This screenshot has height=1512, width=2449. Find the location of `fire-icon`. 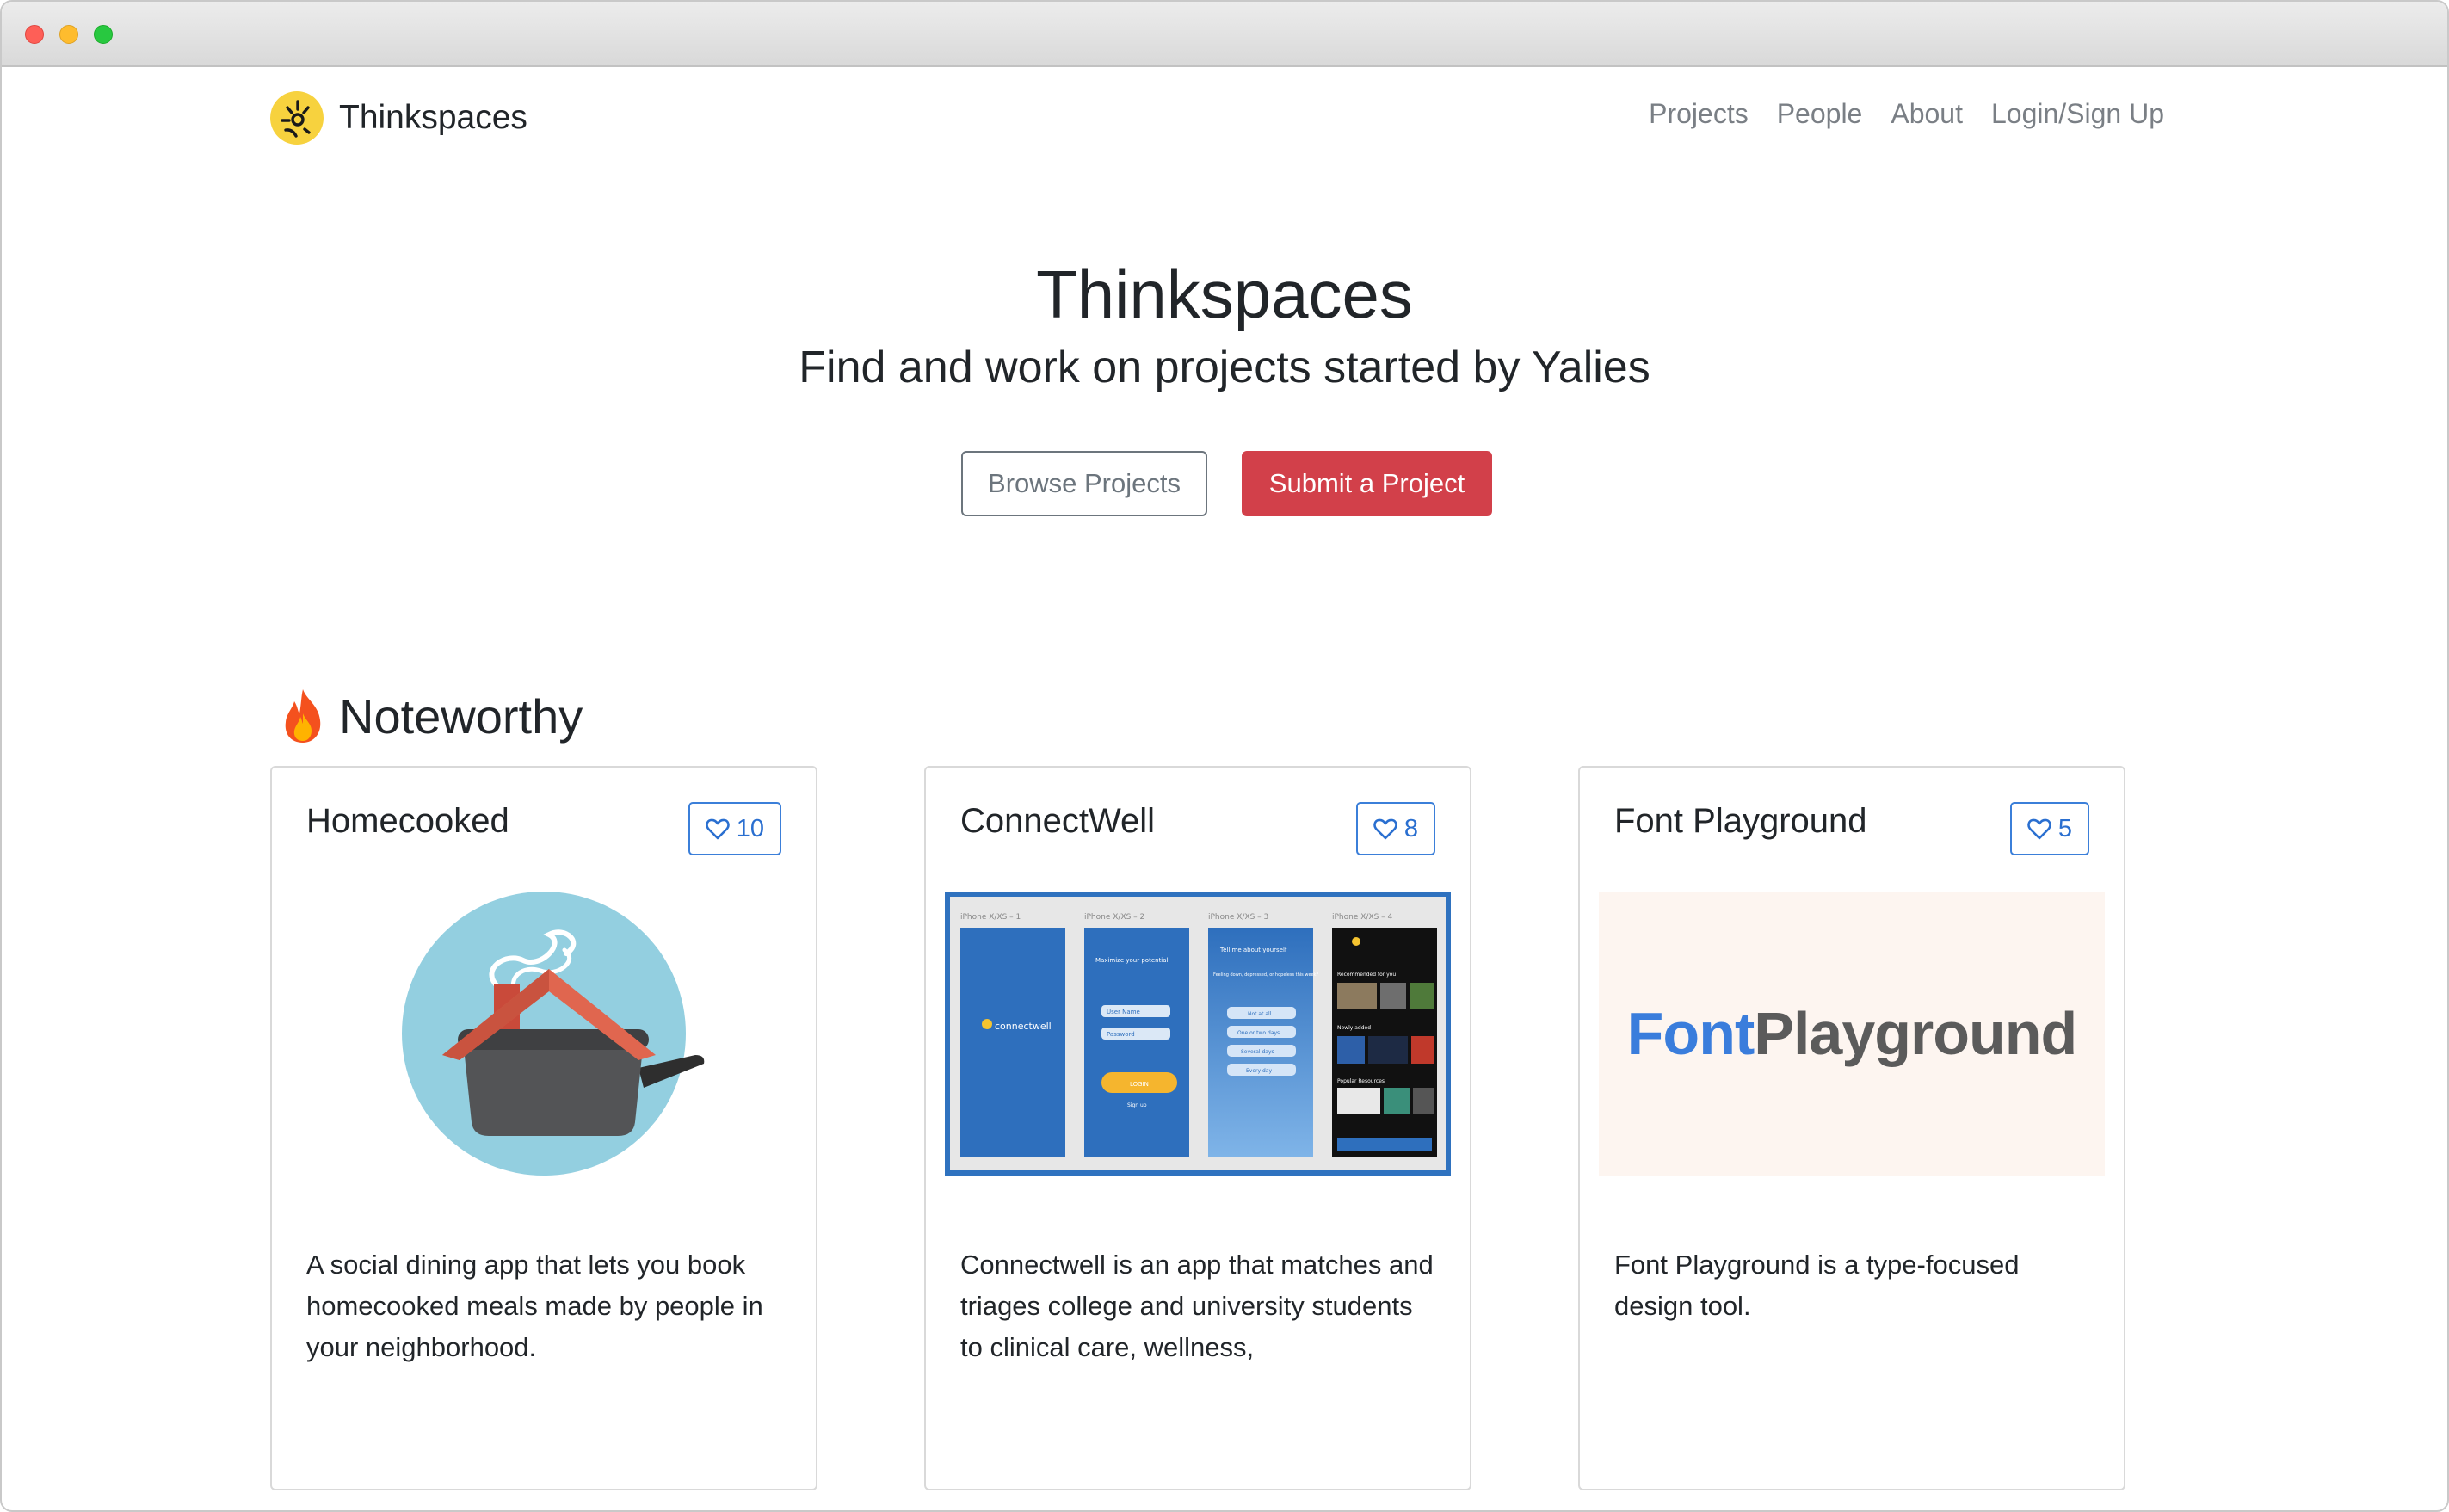

fire-icon is located at coordinates (303, 716).